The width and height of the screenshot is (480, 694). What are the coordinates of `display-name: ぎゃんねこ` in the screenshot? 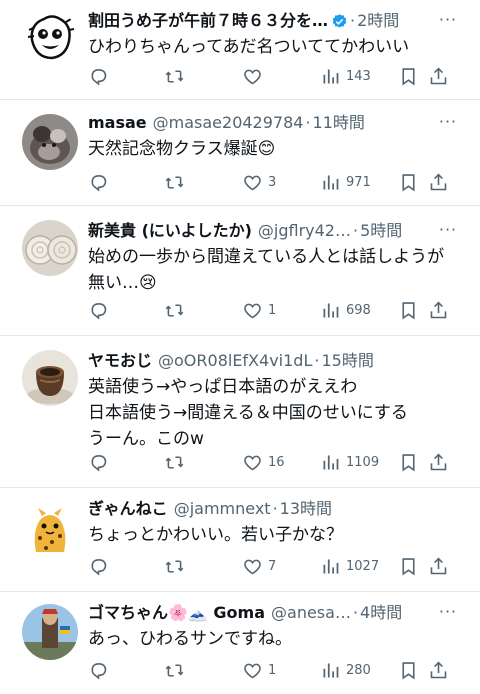 It's located at (128, 509).